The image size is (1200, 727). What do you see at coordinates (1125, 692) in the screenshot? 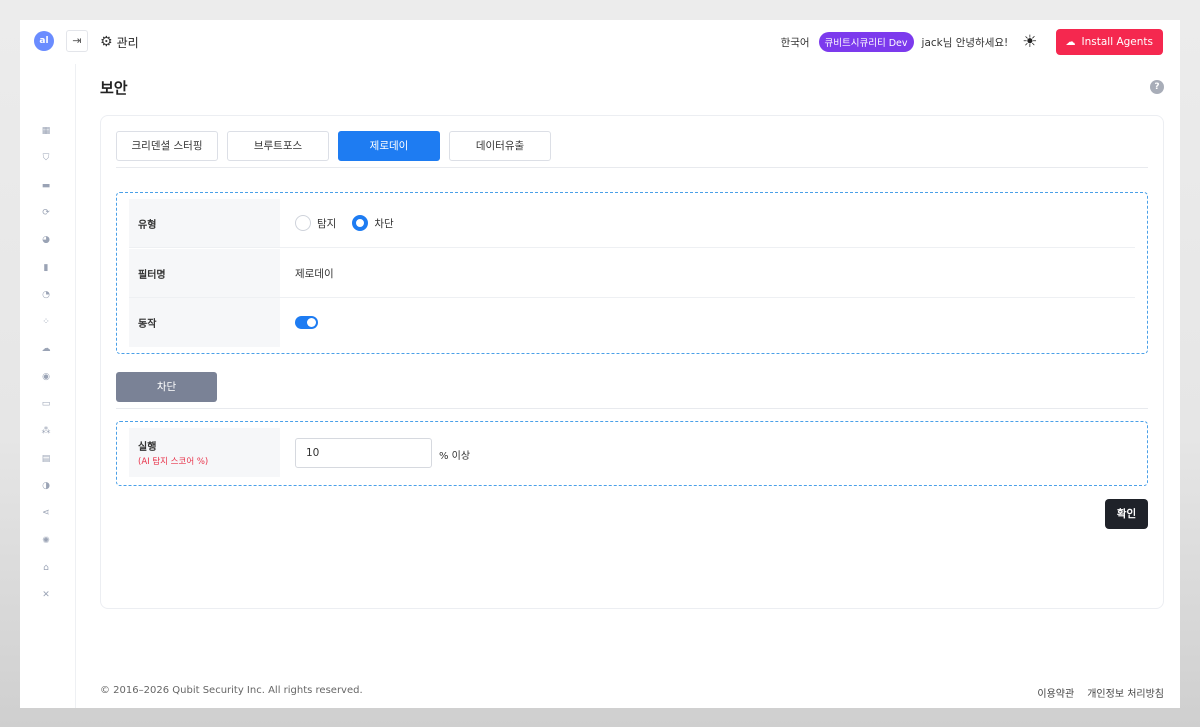
I see `privacy-link: 개인정보 처리방침` at bounding box center [1125, 692].